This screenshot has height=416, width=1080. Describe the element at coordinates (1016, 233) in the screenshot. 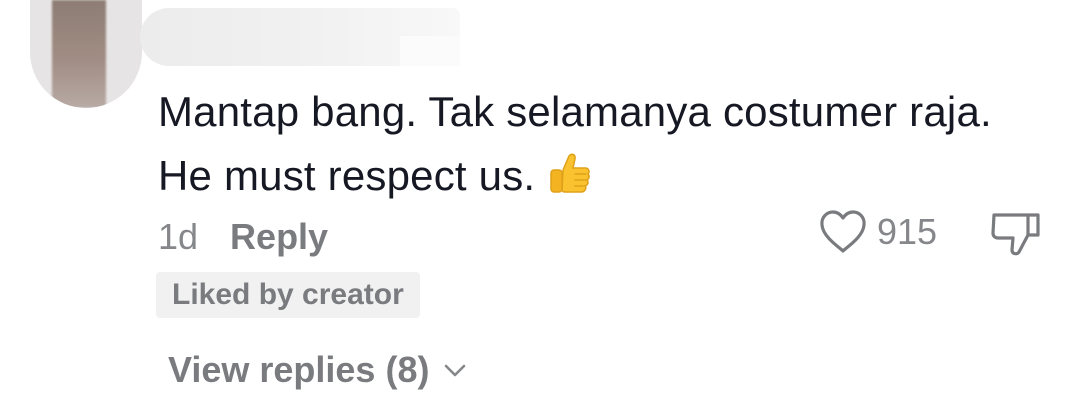

I see `thumbs-down-icon` at that location.